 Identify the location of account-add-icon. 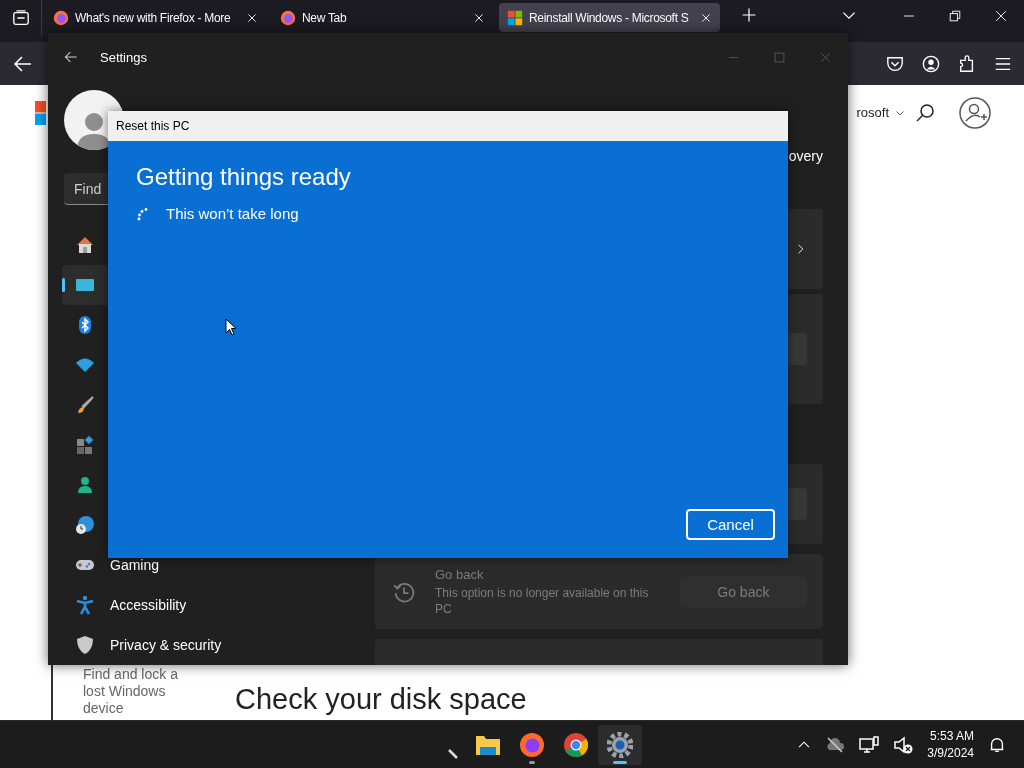
(975, 112).